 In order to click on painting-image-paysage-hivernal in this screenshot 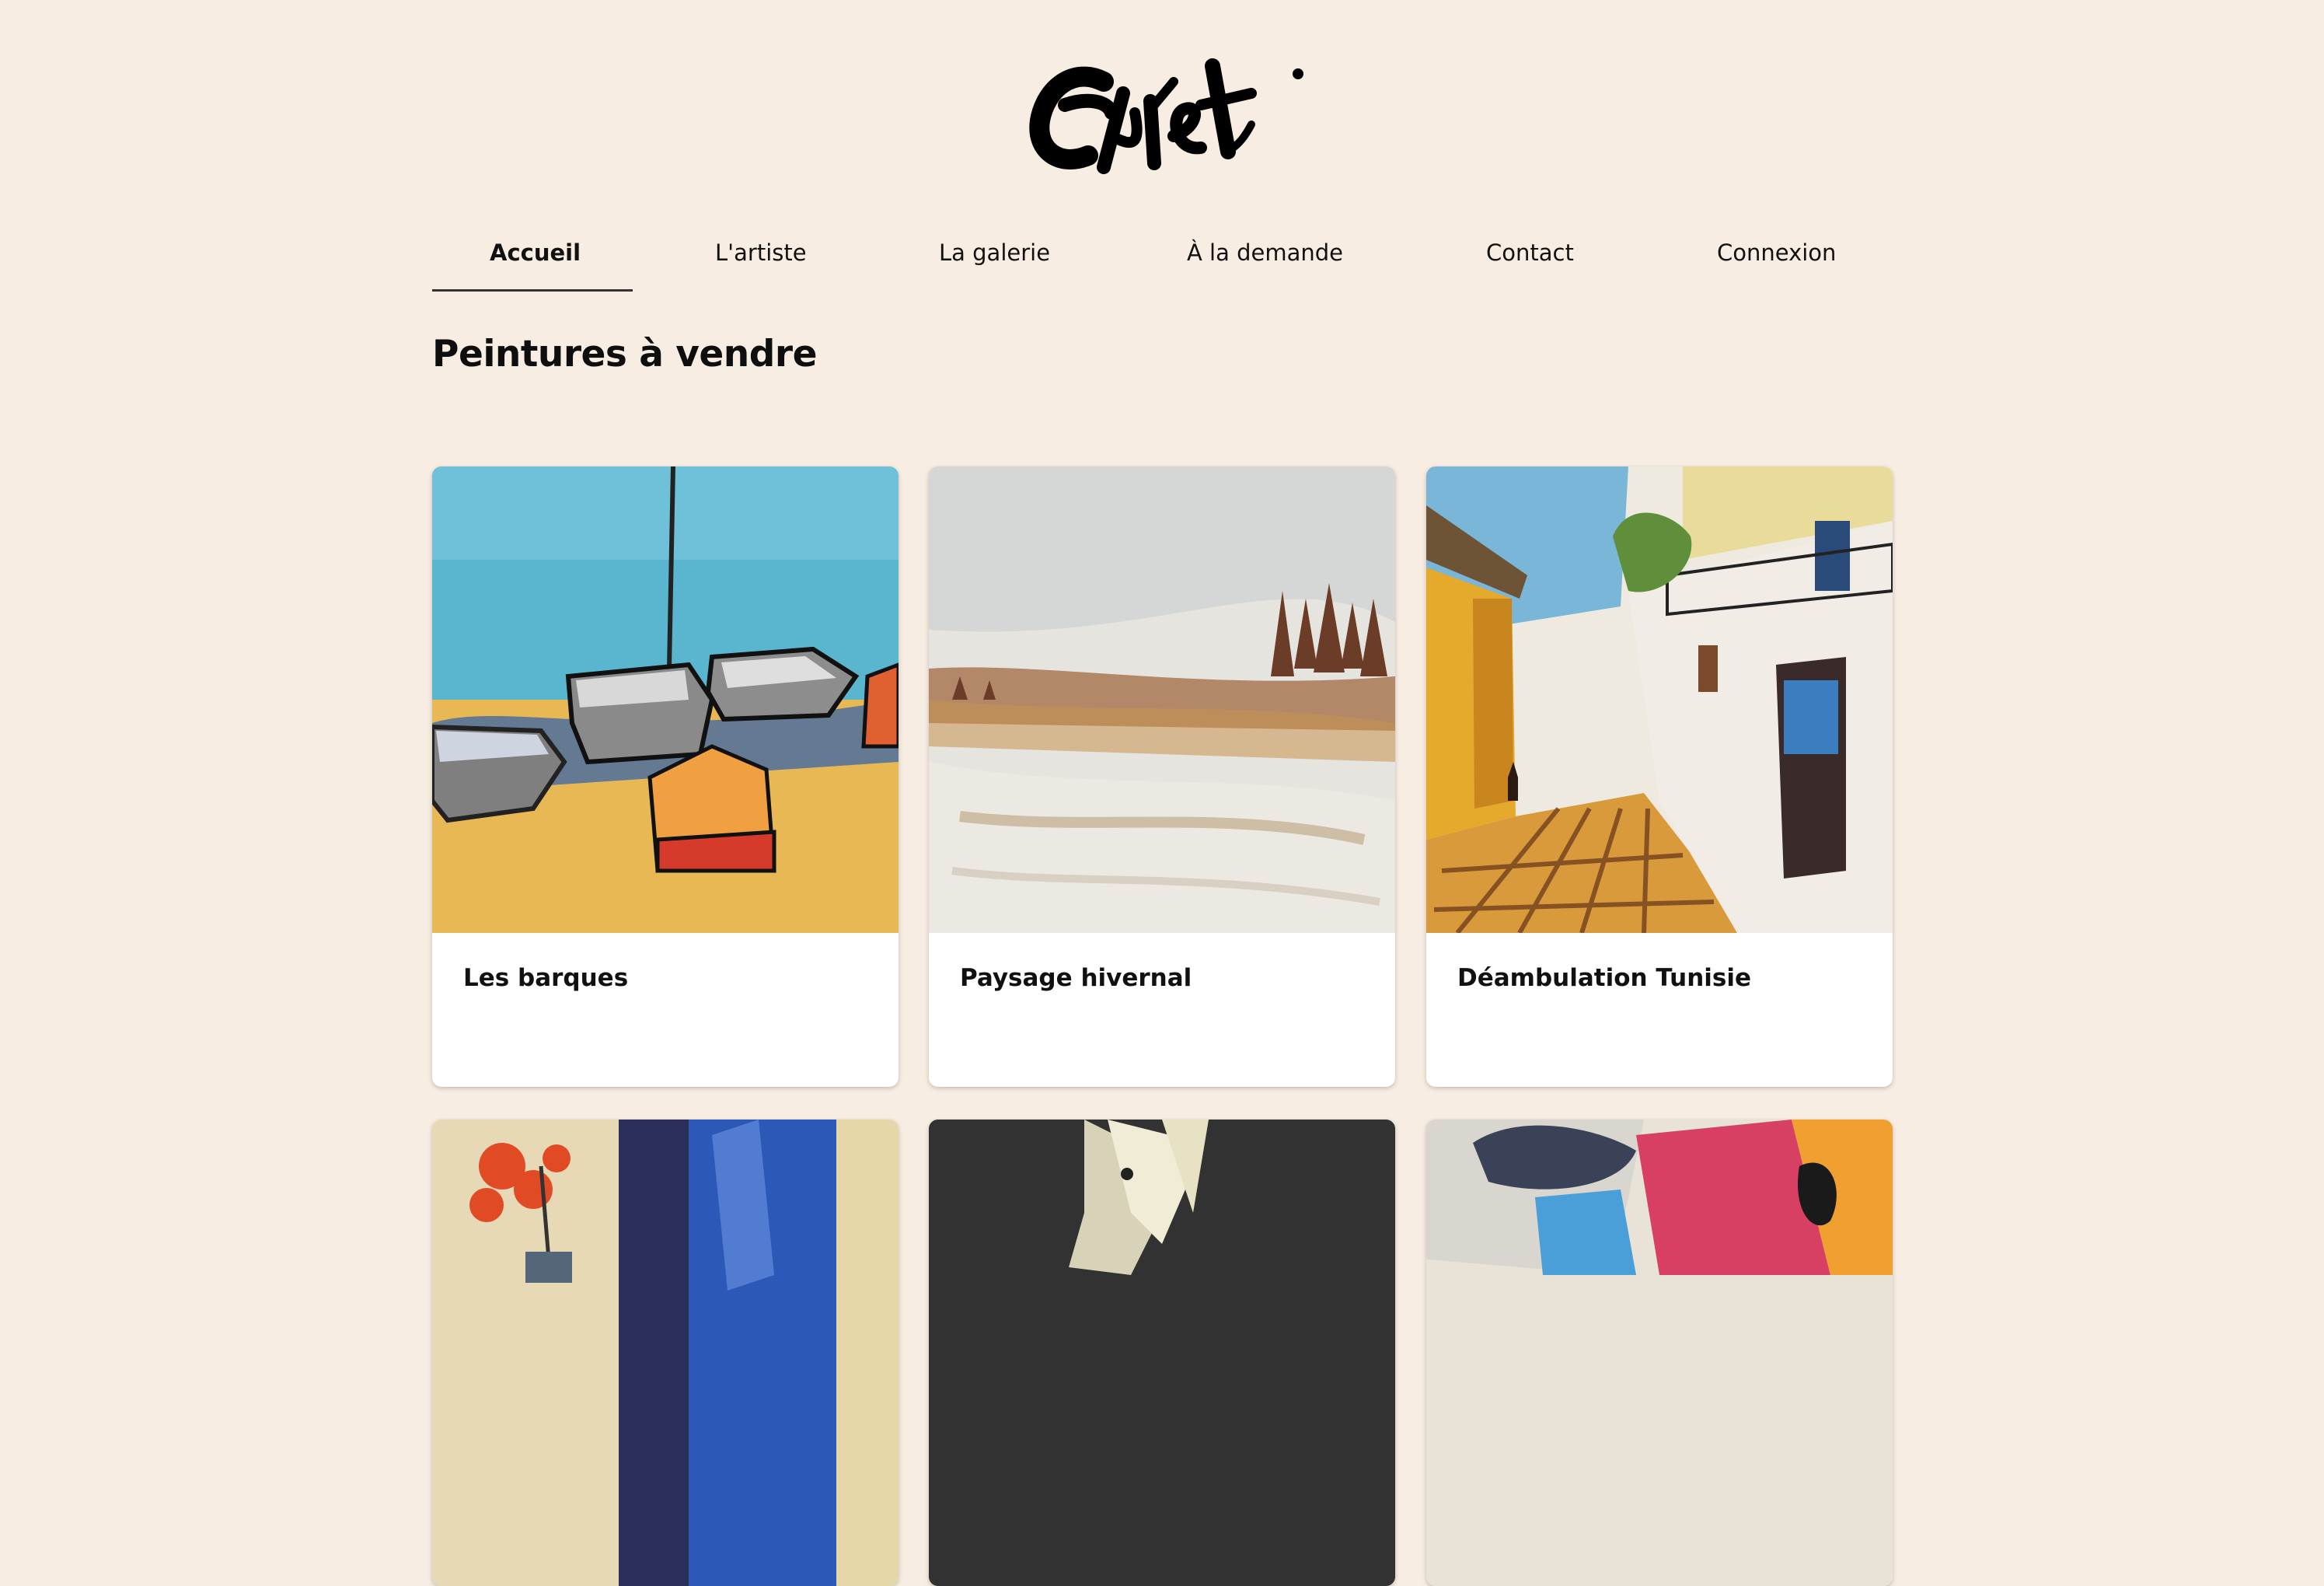, I will do `click(1162, 700)`.